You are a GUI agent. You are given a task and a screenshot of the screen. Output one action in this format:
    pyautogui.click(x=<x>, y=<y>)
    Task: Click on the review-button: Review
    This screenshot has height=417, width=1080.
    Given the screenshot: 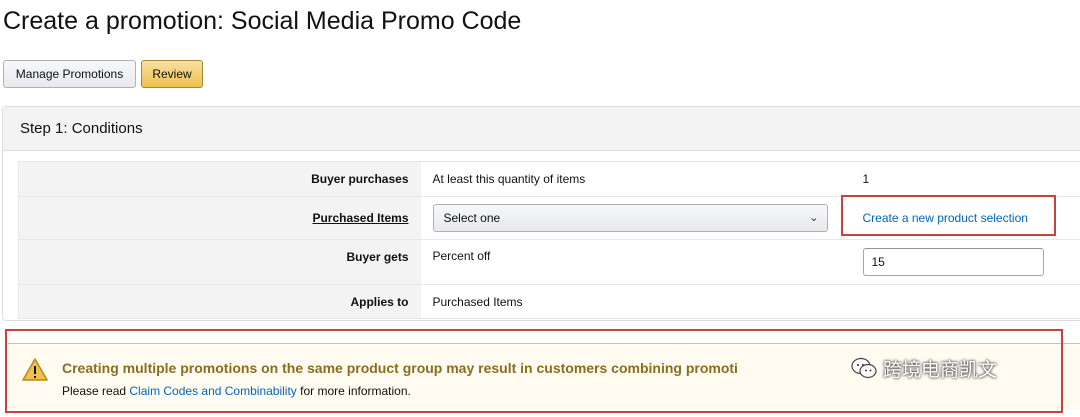 What is the action you would take?
    pyautogui.click(x=172, y=74)
    